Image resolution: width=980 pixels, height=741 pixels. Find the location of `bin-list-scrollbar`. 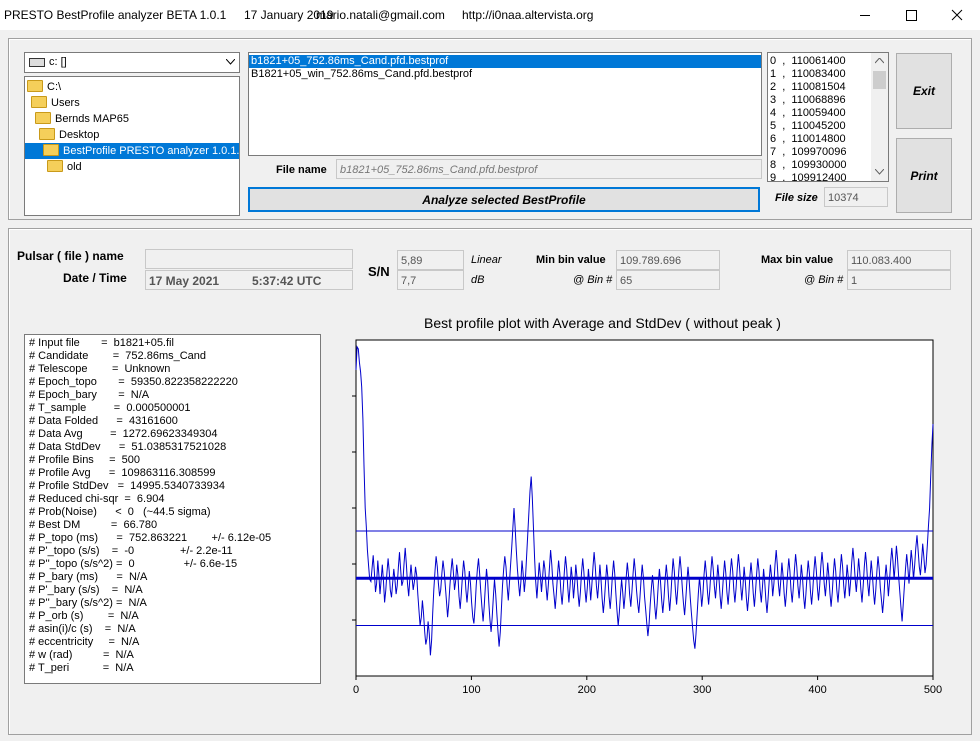

bin-list-scrollbar is located at coordinates (879, 117).